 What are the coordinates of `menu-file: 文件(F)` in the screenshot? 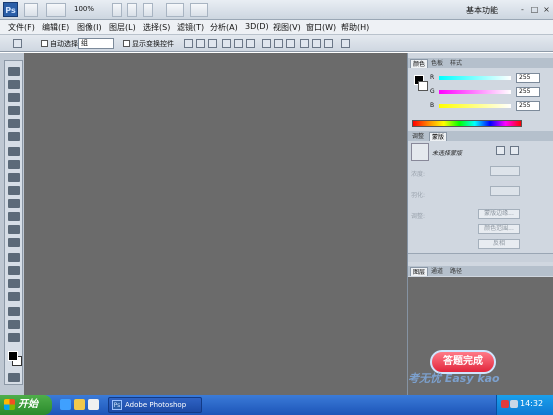 It's located at (21, 27).